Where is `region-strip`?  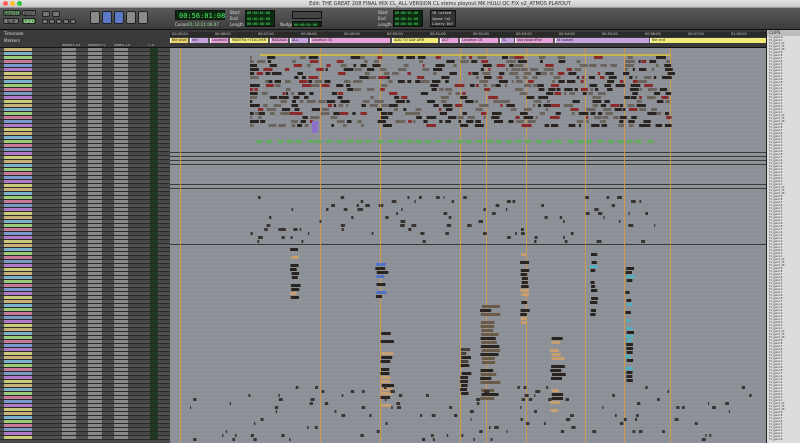 region-strip is located at coordinates (465, 55).